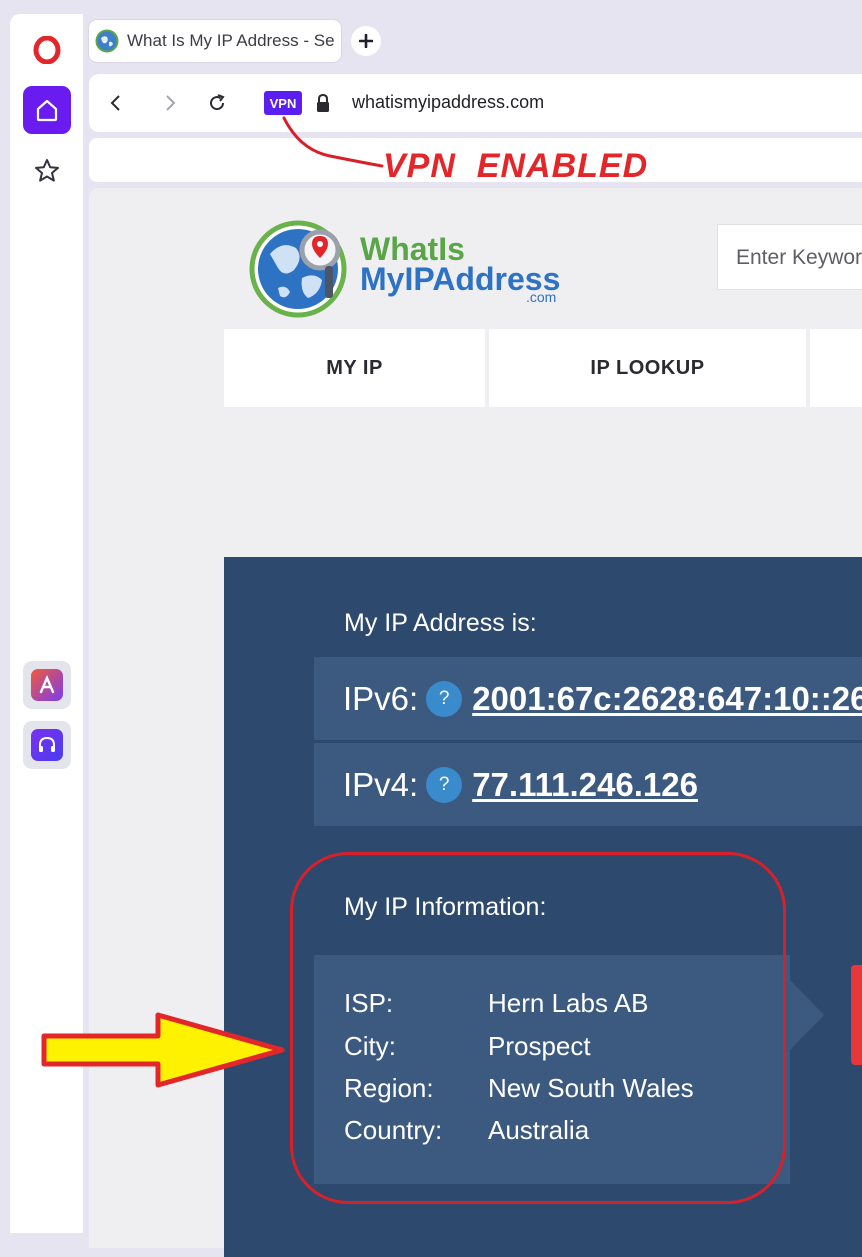 The width and height of the screenshot is (862, 1257). I want to click on ipv4-value-link: 77.111.246.126, so click(585, 785).